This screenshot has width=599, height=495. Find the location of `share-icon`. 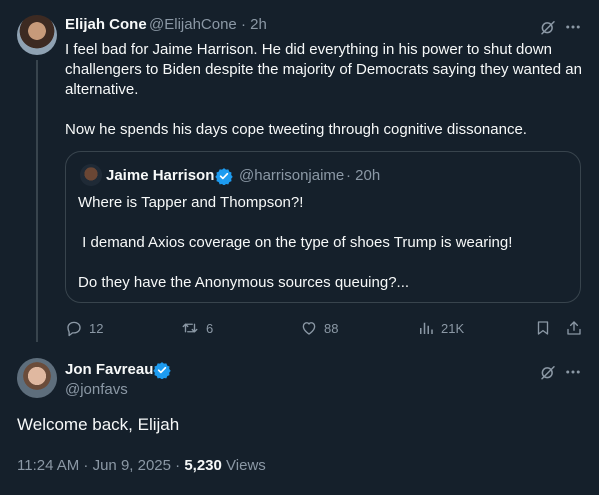

share-icon is located at coordinates (574, 328).